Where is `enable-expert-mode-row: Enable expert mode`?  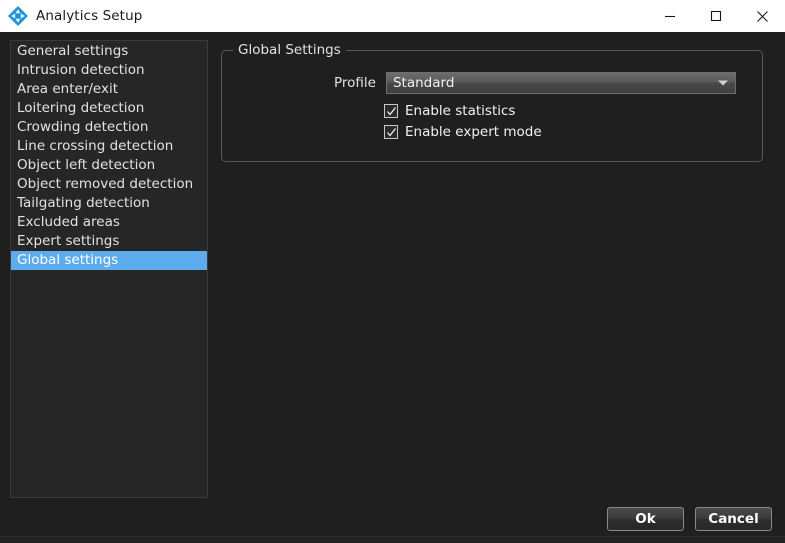 enable-expert-mode-row: Enable expert mode is located at coordinates (463, 132).